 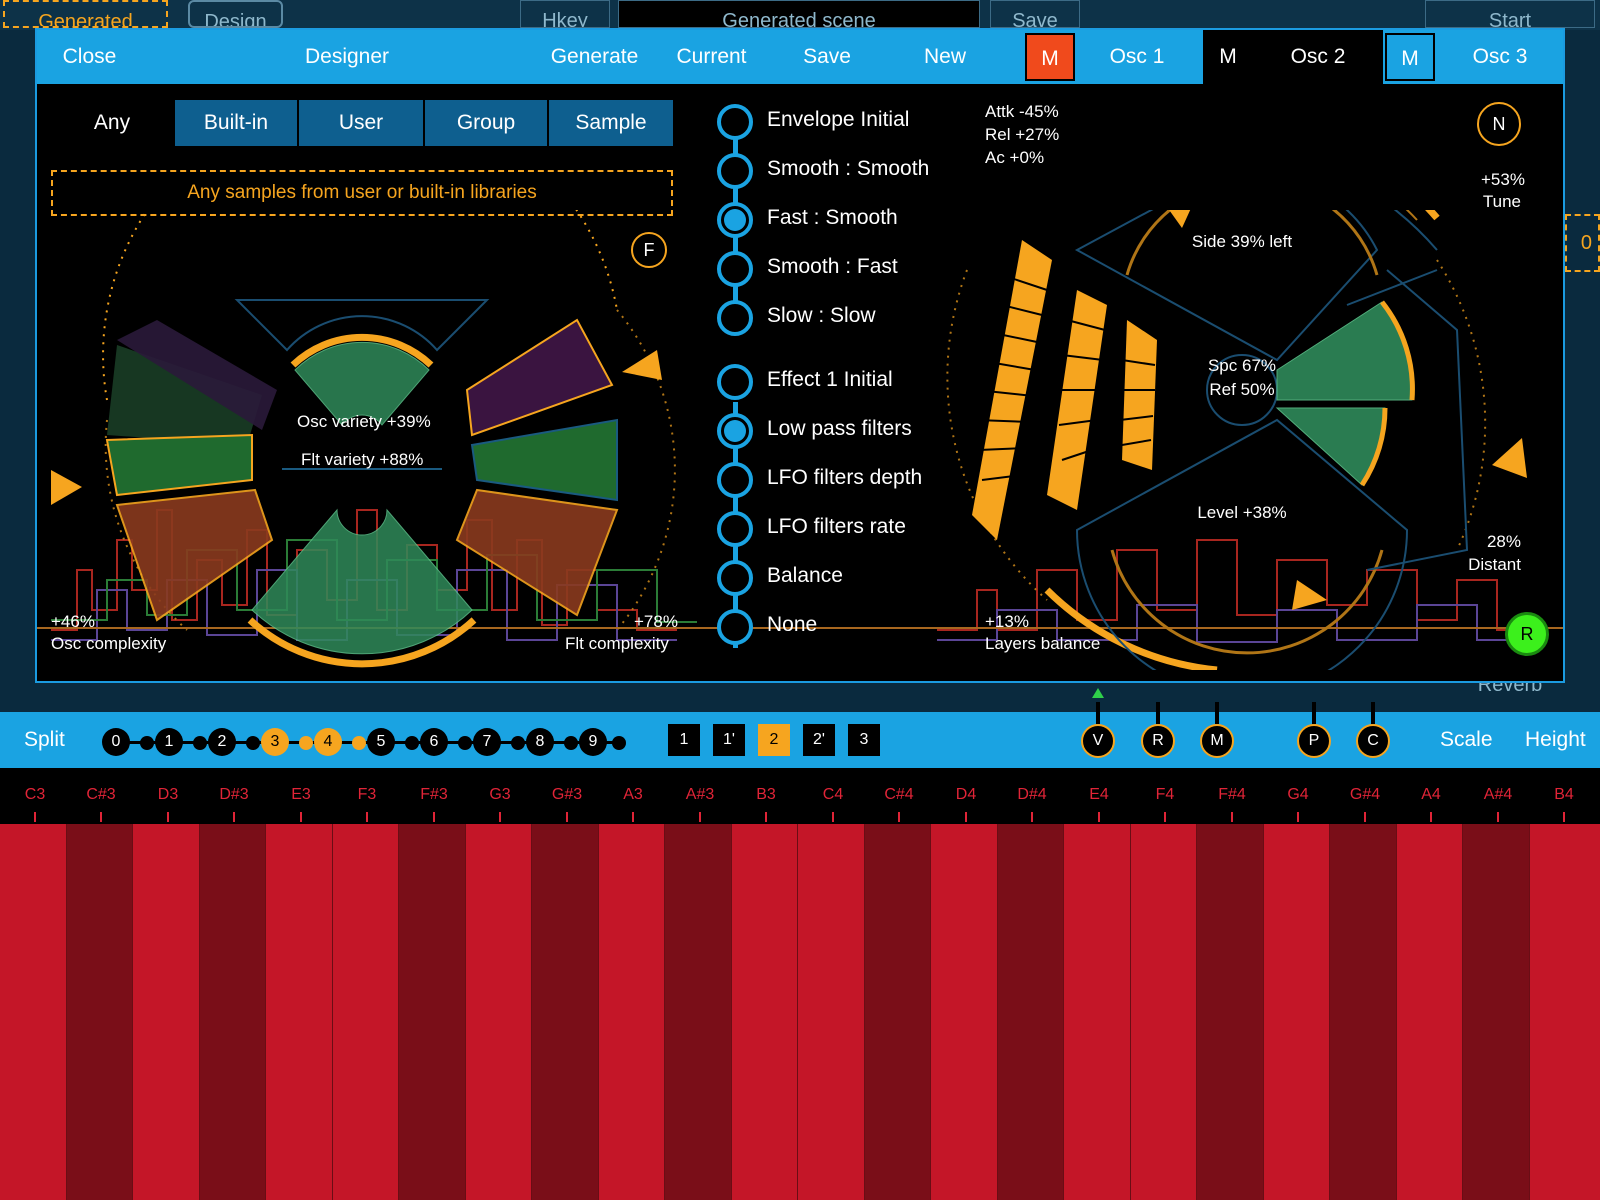 What do you see at coordinates (381, 742) in the screenshot?
I see `split-point-5: 5` at bounding box center [381, 742].